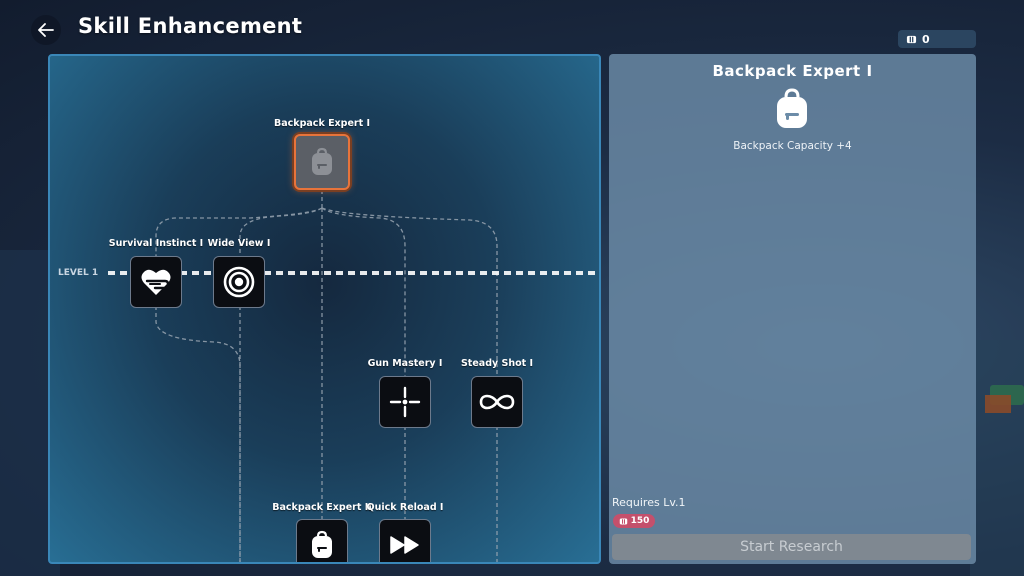 This screenshot has width=1024, height=576. I want to click on currency-display: 0, so click(937, 39).